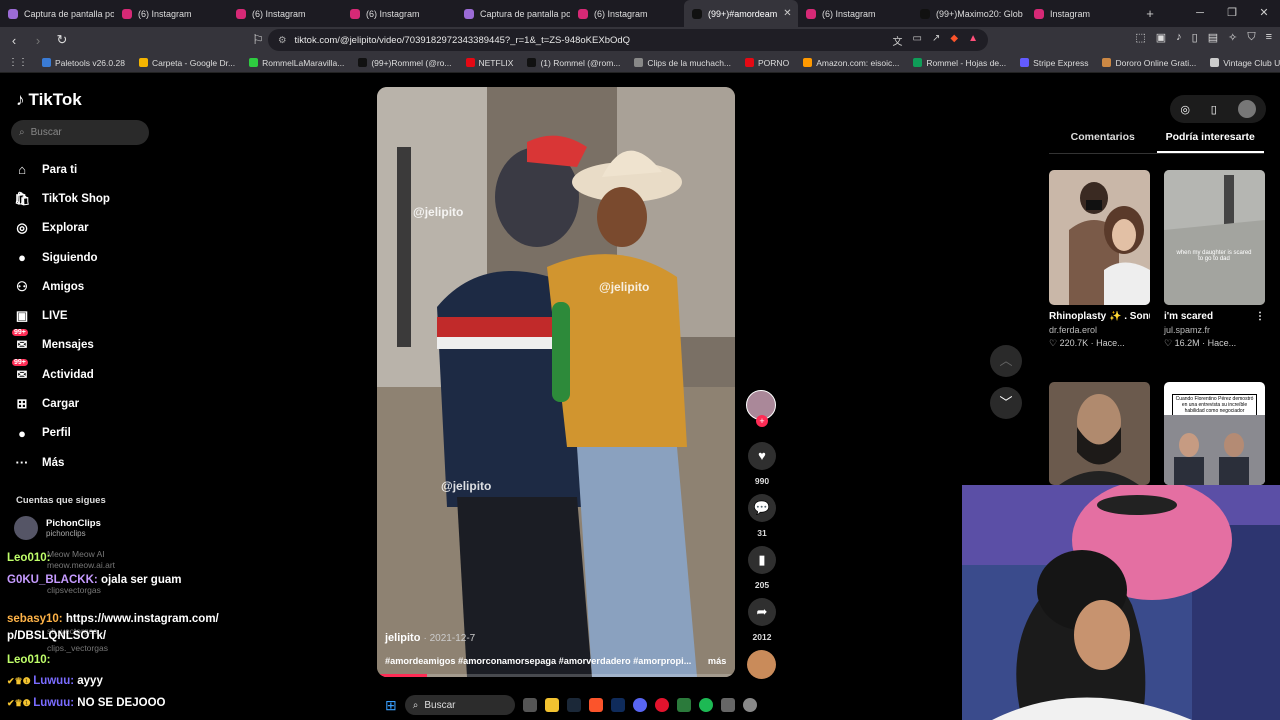 The height and width of the screenshot is (720, 1280). I want to click on reload-icon: ↻, so click(62, 40).